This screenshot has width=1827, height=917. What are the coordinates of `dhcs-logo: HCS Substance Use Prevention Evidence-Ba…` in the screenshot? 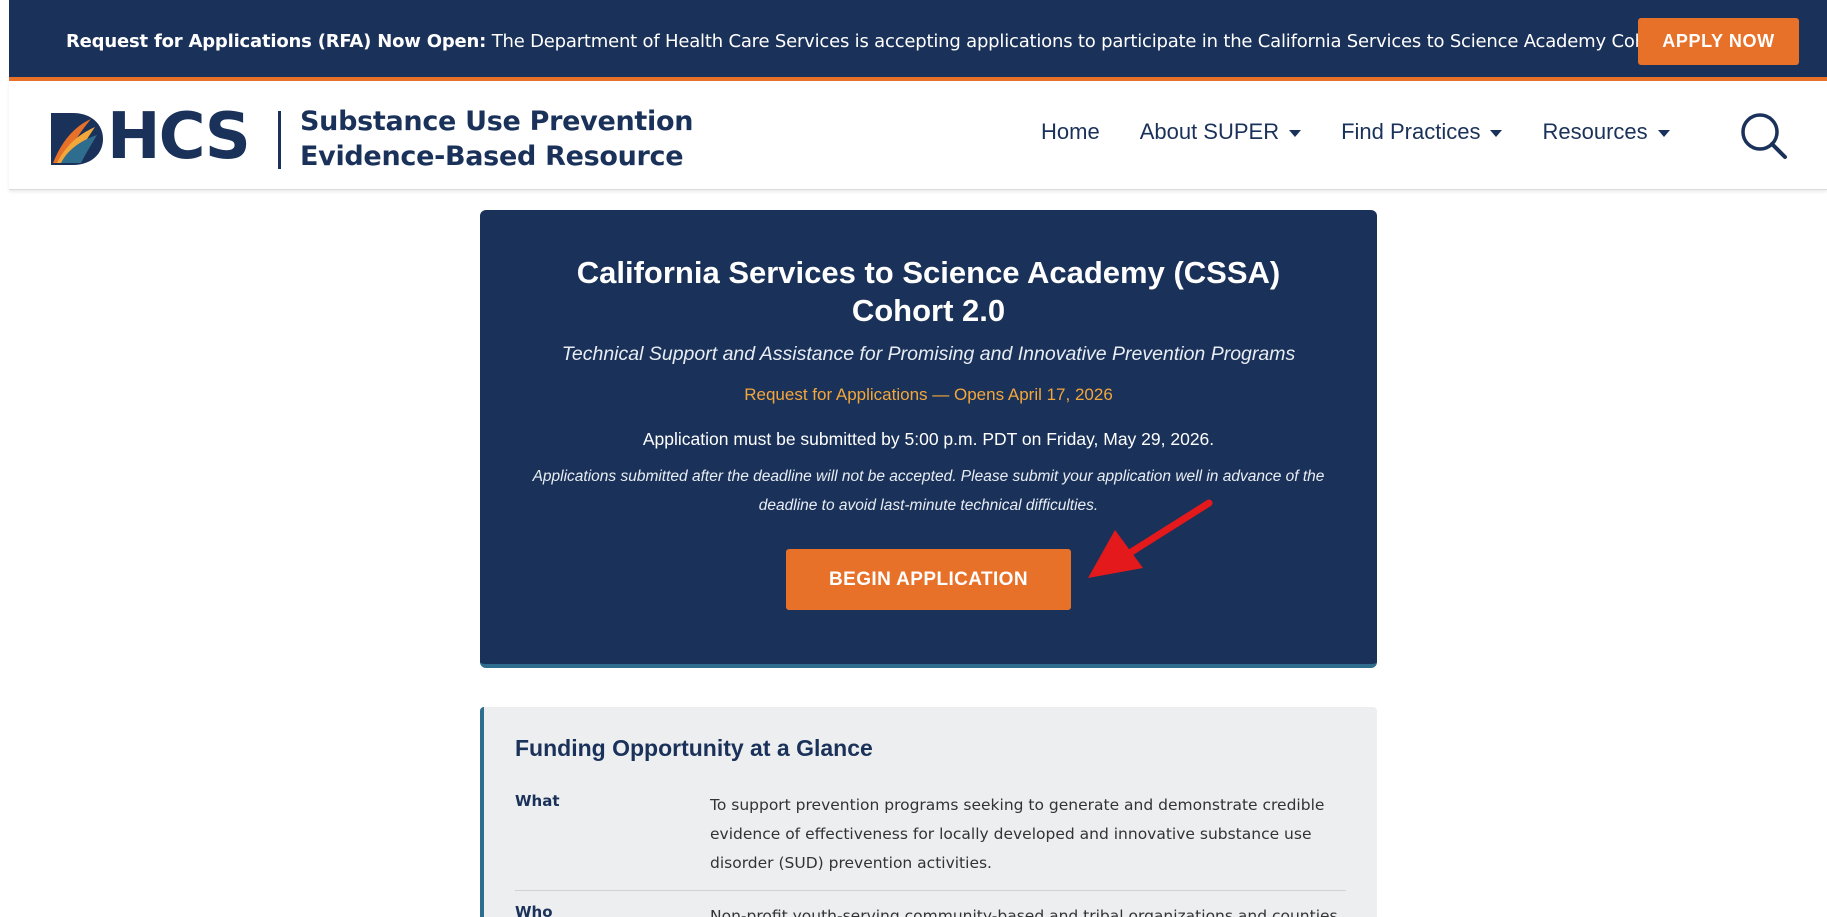 It's located at (372, 137).